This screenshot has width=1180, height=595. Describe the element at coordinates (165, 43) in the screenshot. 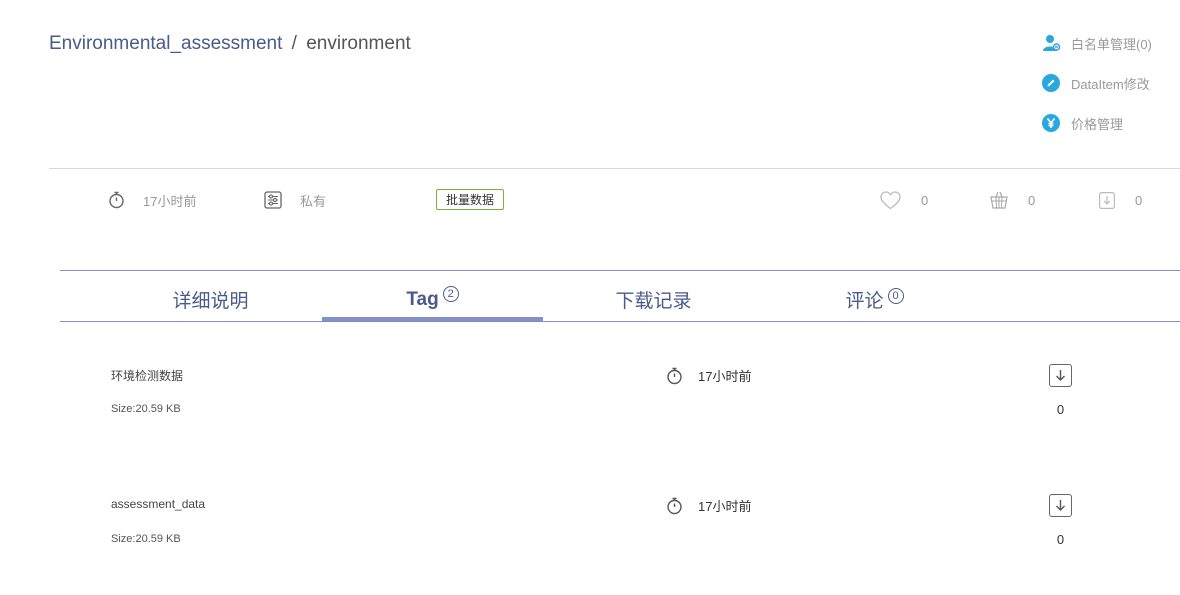

I see `breadcrumb-parent: Environmental_assessment` at that location.